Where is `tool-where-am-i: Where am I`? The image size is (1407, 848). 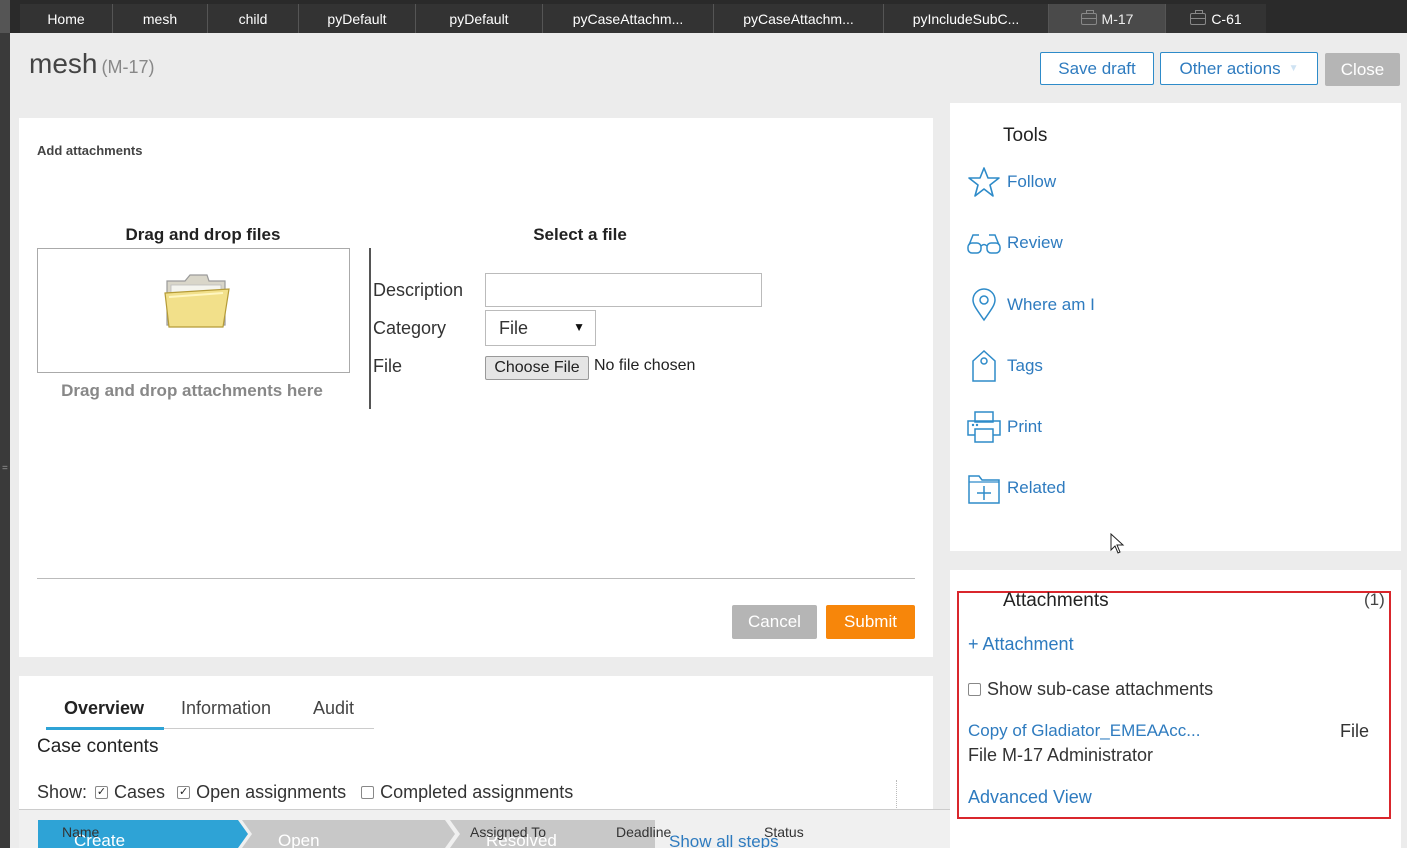 tool-where-am-i: Where am I is located at coordinates (1031, 305).